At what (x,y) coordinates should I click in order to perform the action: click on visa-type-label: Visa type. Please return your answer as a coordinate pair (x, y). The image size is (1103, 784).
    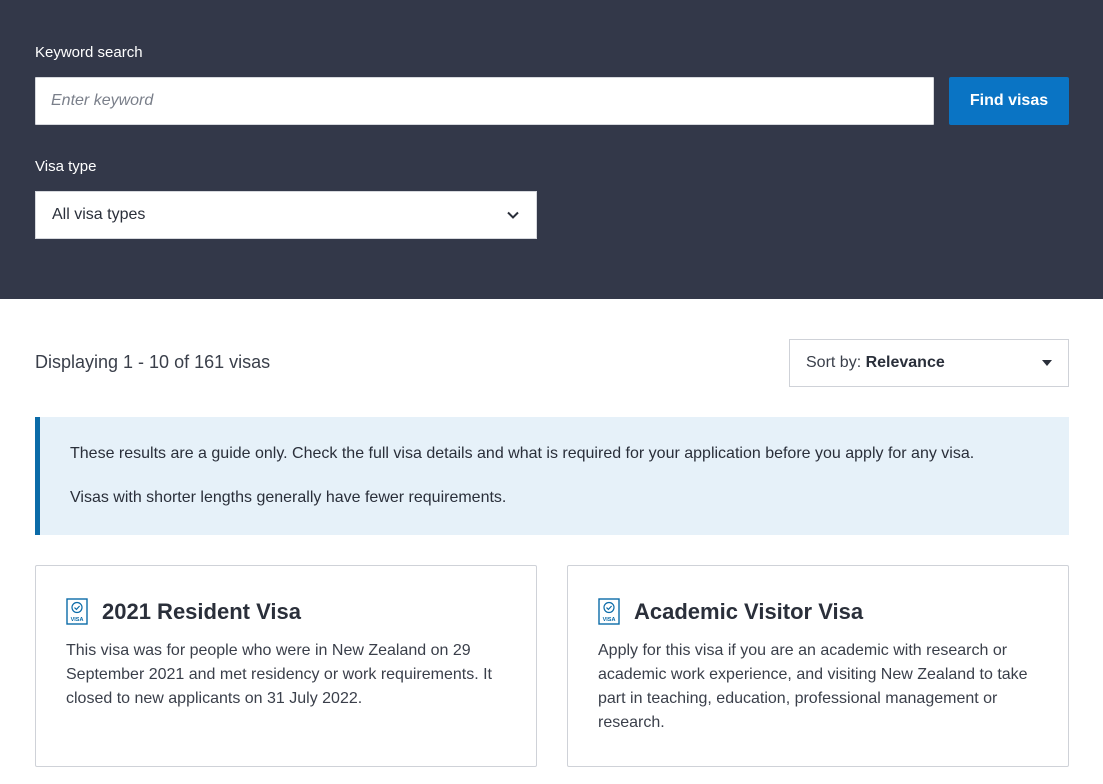
    Looking at the image, I should click on (66, 166).